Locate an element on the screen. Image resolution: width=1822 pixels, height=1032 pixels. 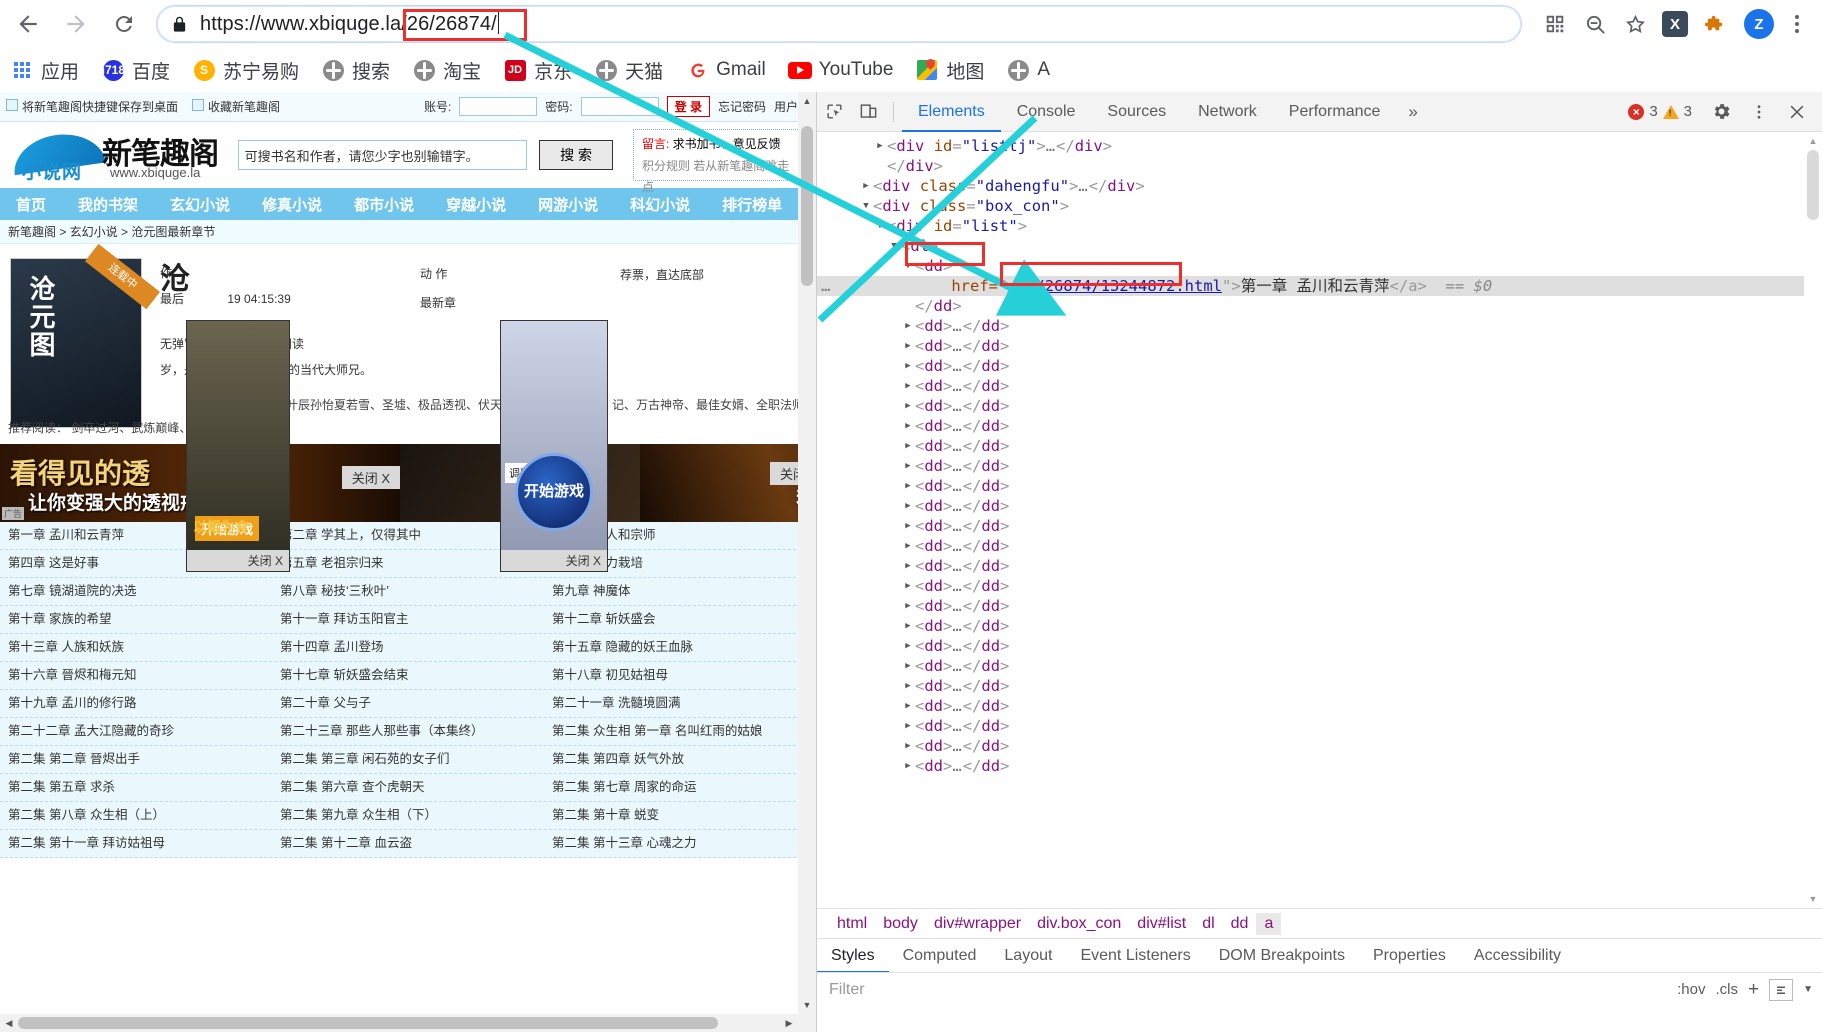
nav-item-wangyou: 网游小说 is located at coordinates (568, 204).